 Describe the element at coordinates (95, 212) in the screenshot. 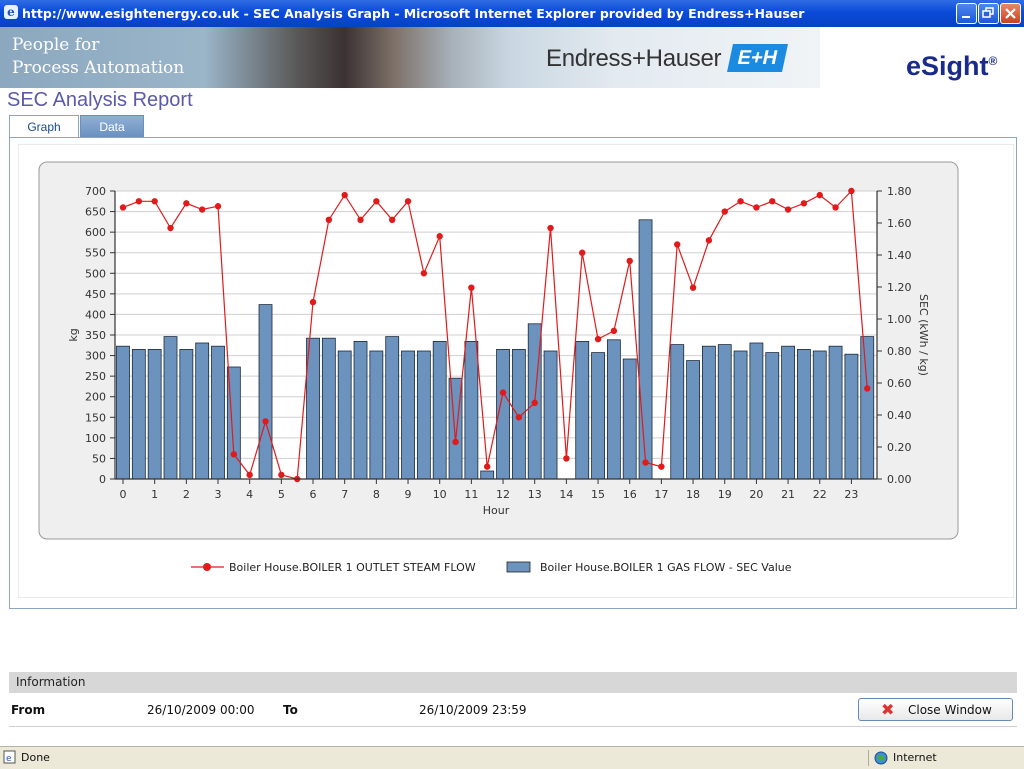

I see `y-tick-label: 650` at that location.